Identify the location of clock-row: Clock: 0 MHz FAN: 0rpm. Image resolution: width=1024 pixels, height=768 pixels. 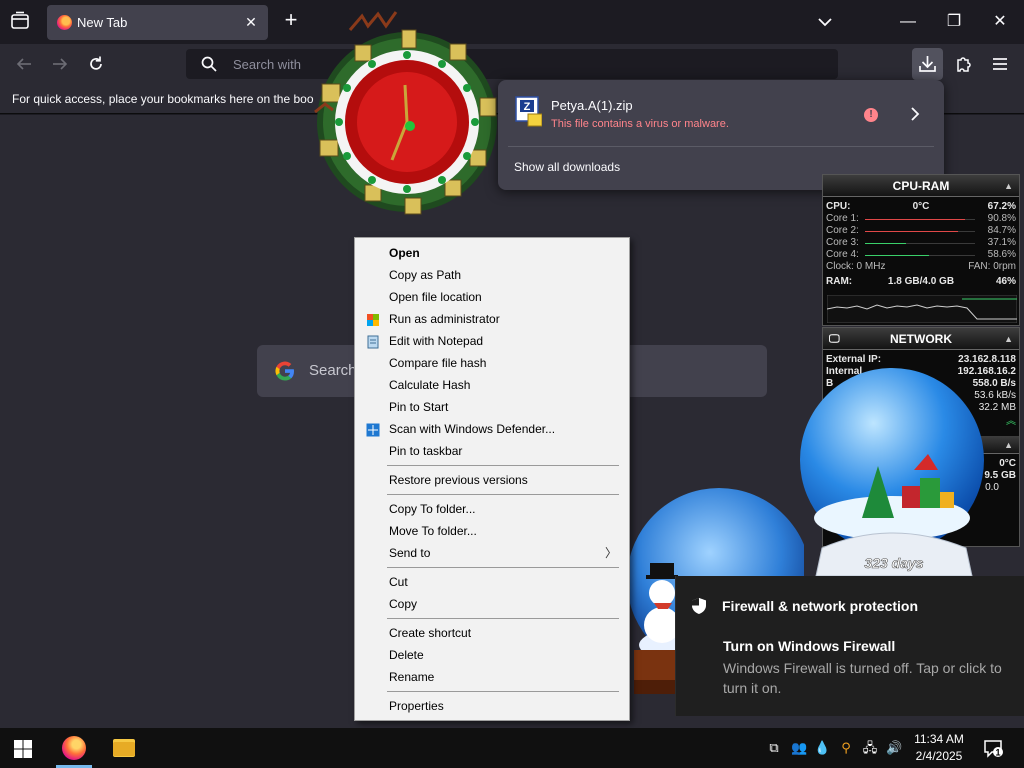
(921, 267).